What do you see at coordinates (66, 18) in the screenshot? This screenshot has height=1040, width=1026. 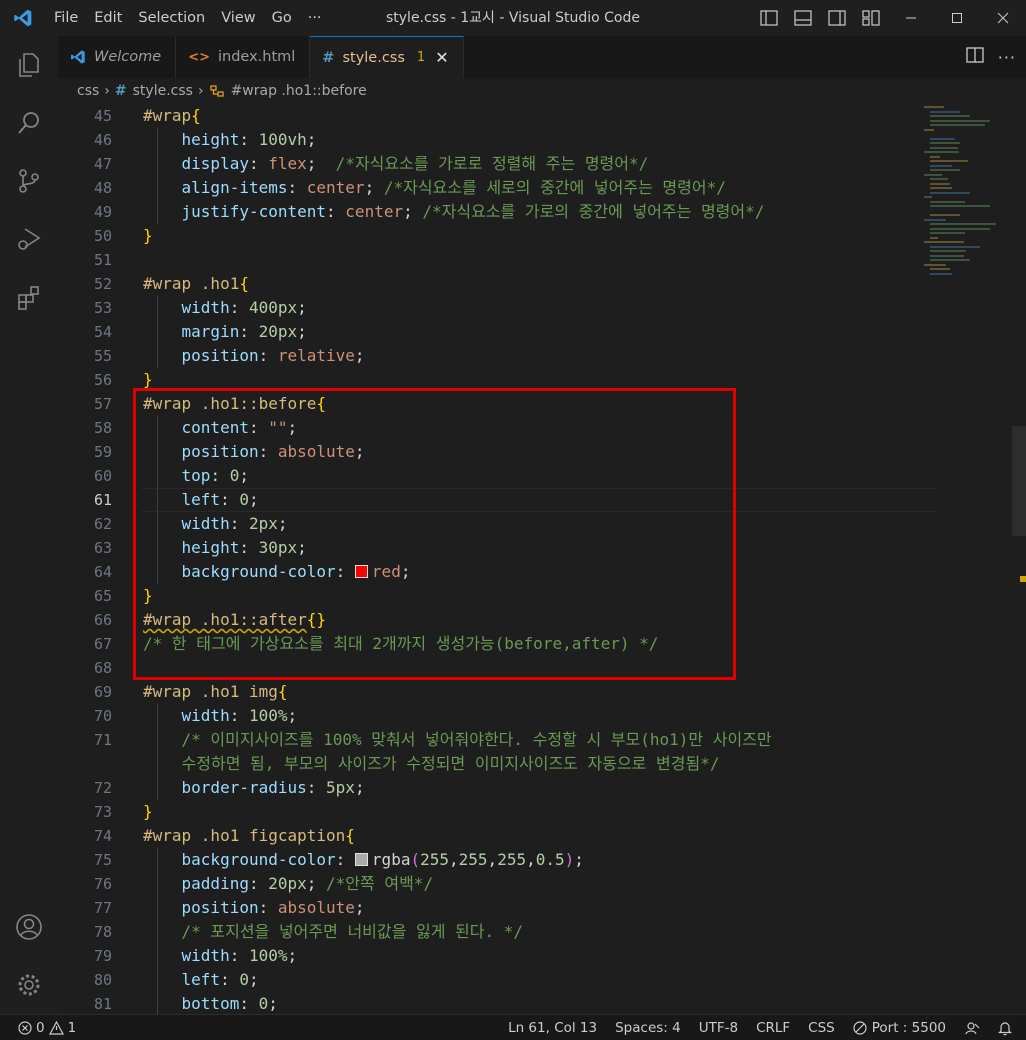 I see `menu-file: File` at bounding box center [66, 18].